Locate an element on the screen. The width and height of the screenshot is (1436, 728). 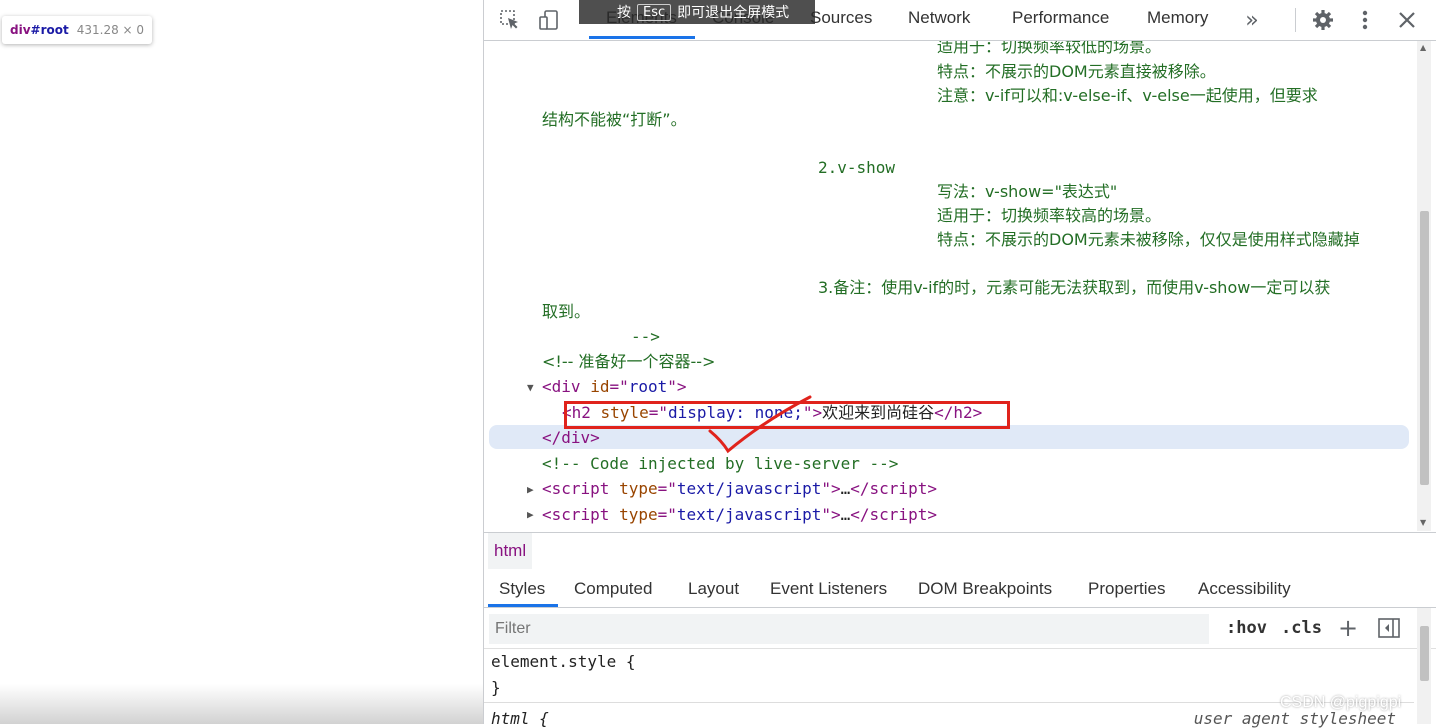
banner-key: Esc is located at coordinates (654, 12).